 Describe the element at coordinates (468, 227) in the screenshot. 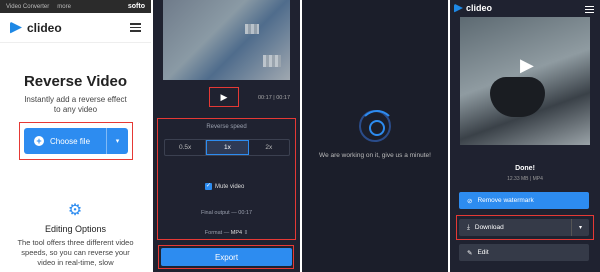

I see `download-icon: ⤓` at that location.